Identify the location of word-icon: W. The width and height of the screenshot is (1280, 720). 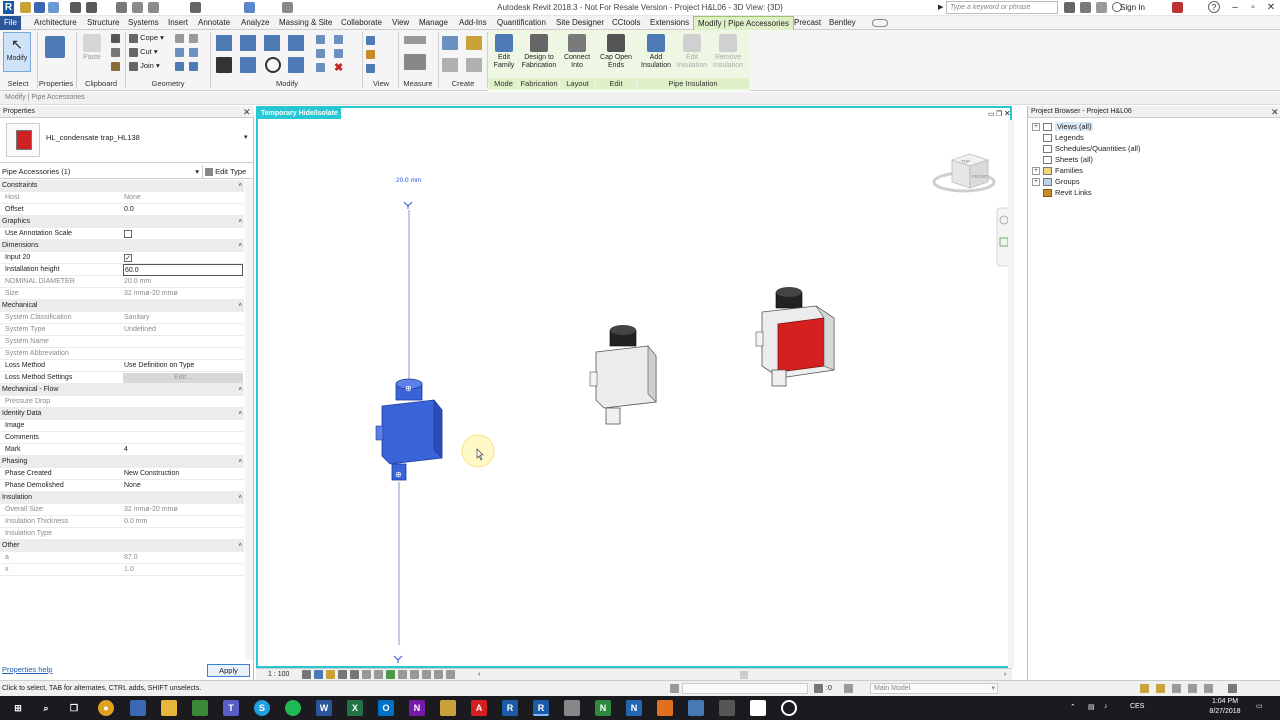
(324, 708).